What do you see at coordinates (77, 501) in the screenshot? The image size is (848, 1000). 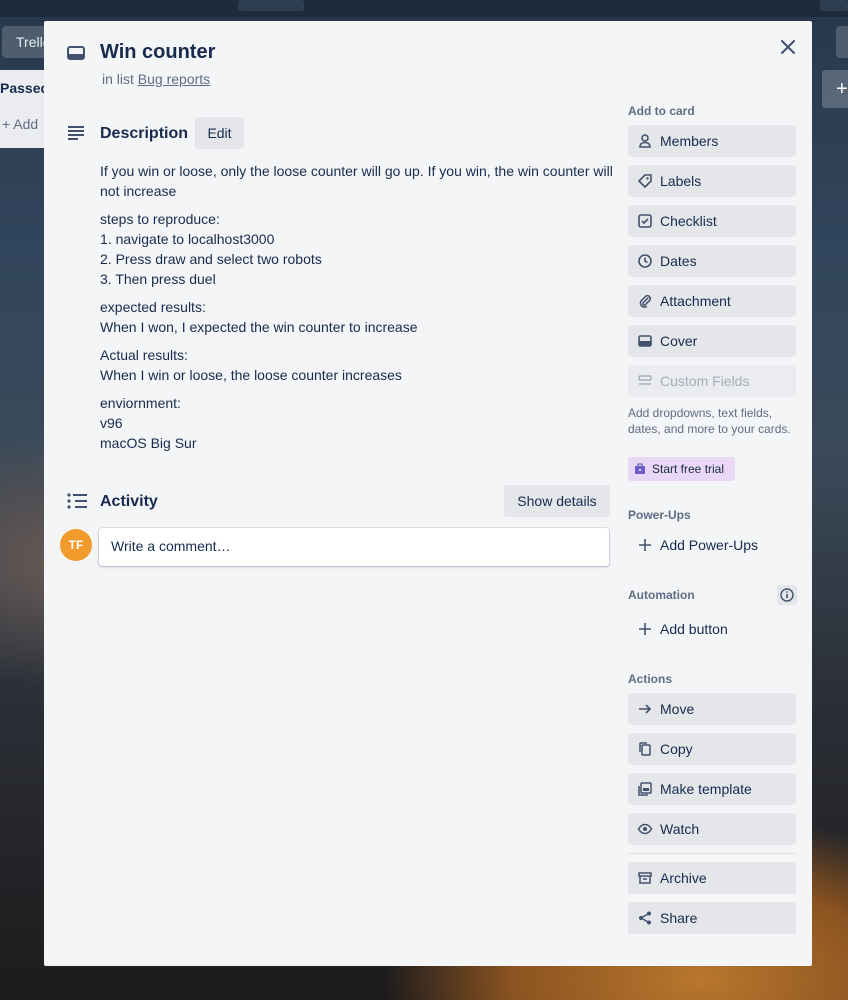 I see `activity-icon` at bounding box center [77, 501].